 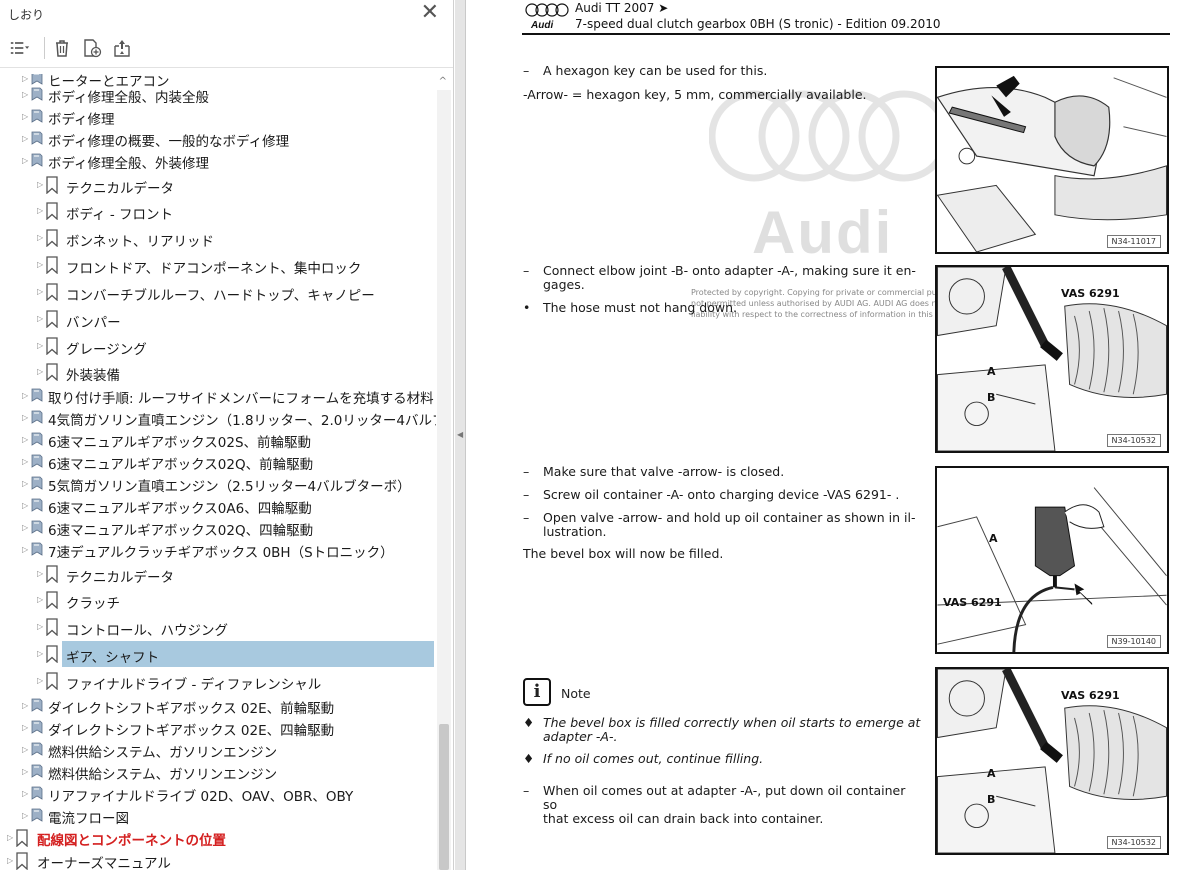 What do you see at coordinates (218, 728) in the screenshot?
I see `bookmark-item: ▷ ダイレクトシフトギアボックス 02E、四輪駆動` at bounding box center [218, 728].